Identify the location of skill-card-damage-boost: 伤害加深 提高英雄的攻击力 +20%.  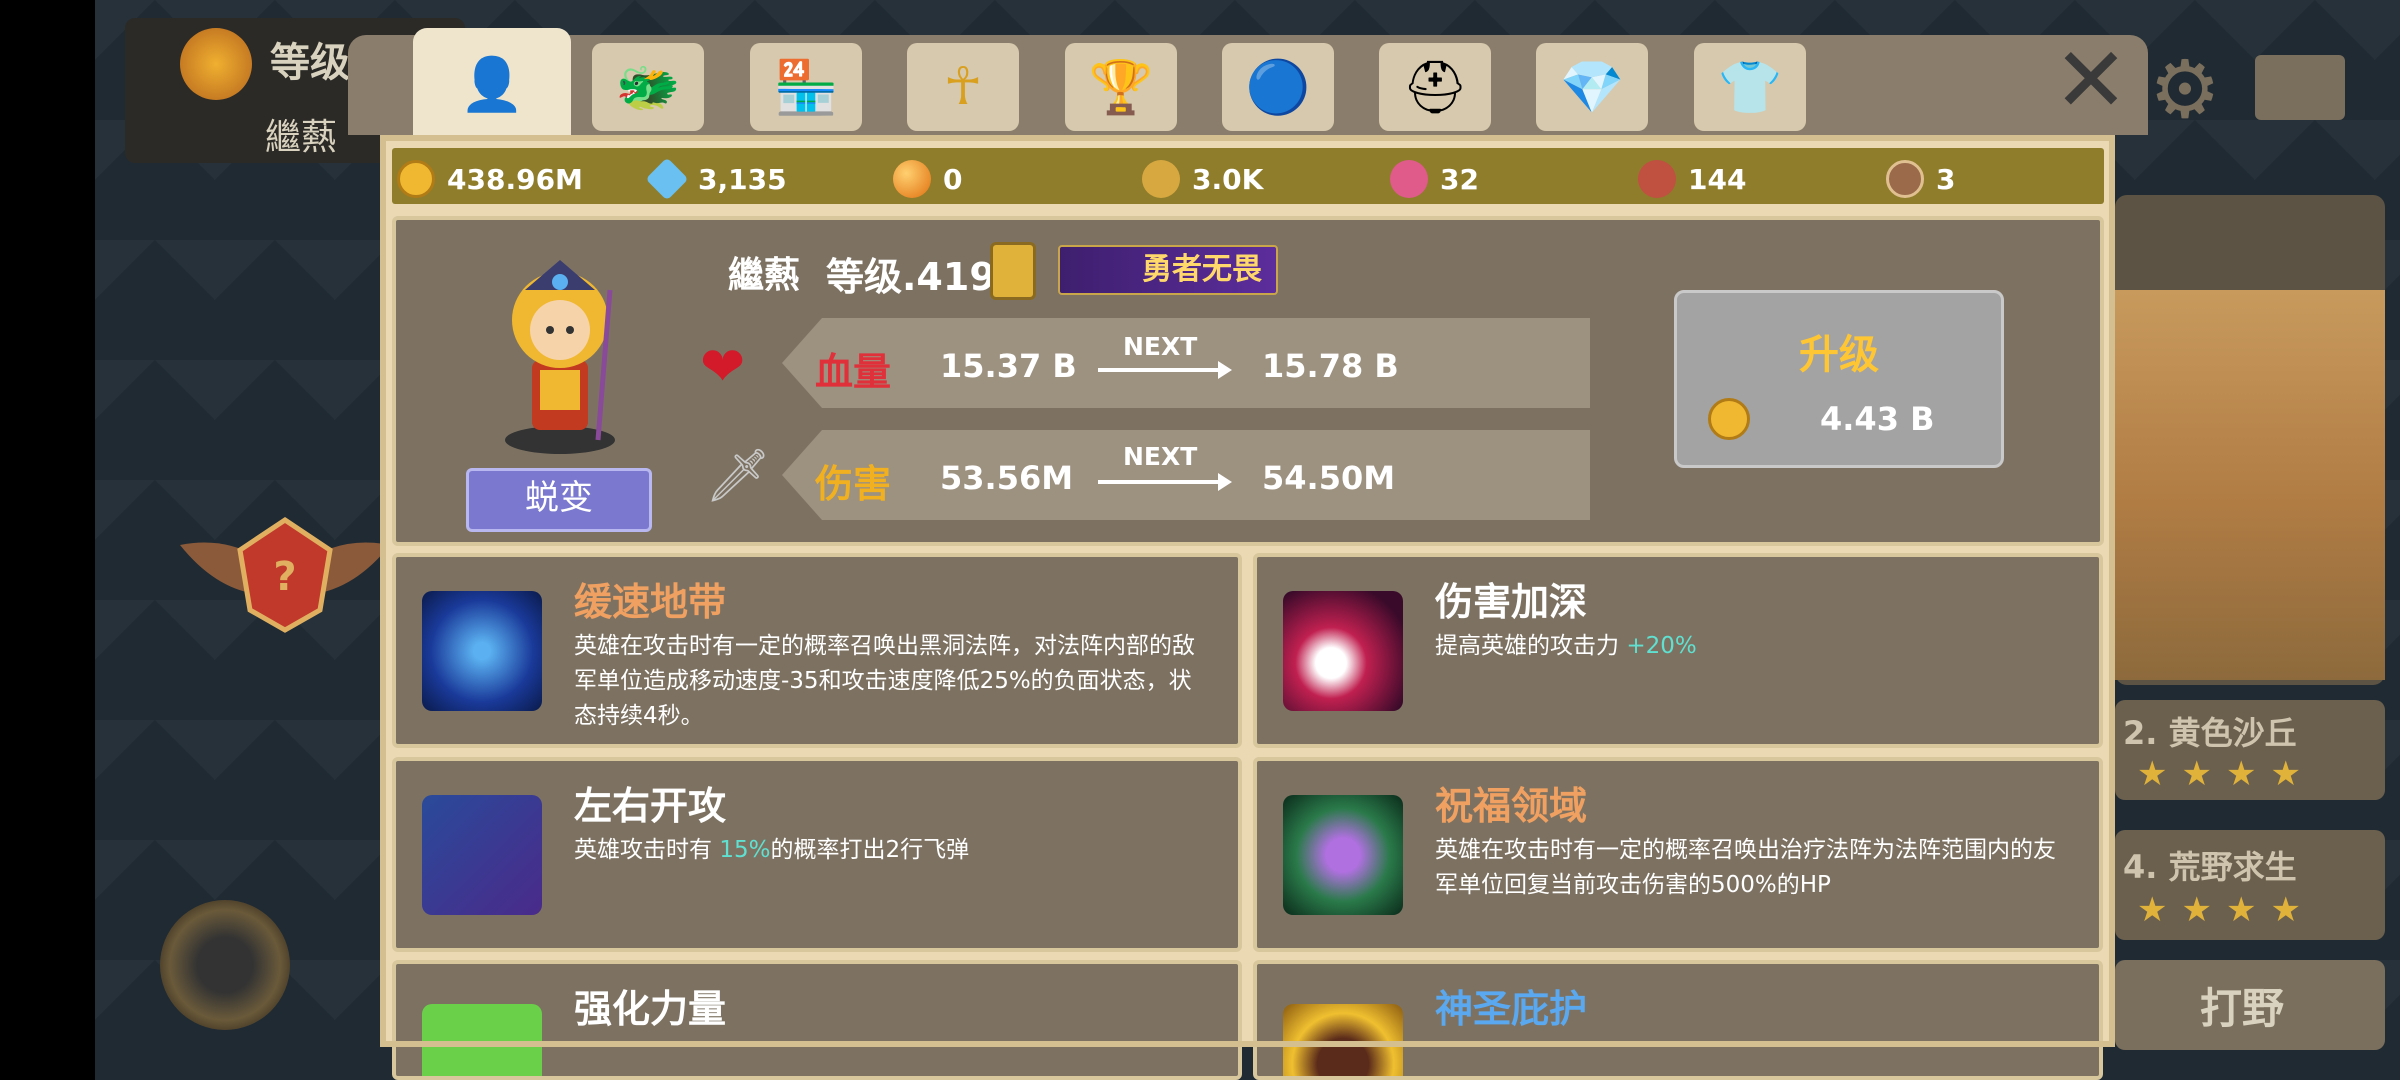
(1678, 650).